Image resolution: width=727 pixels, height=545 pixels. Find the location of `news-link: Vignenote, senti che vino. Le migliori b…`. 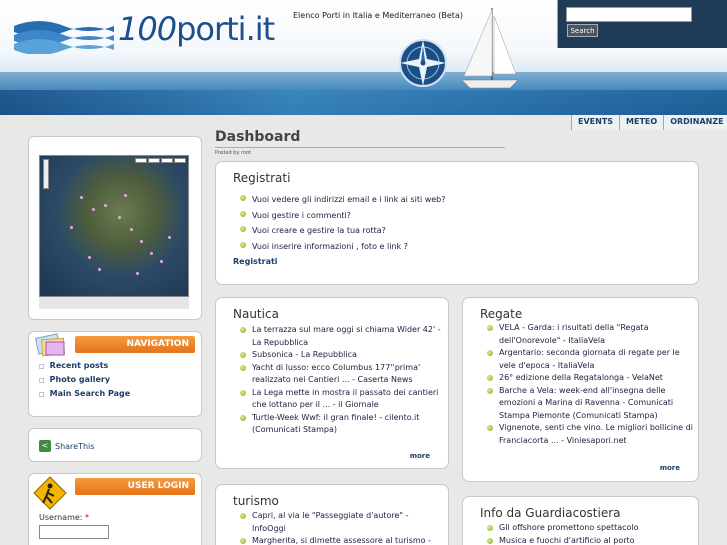

news-link: Vignenote, senti che vino. Le migliori b… is located at coordinates (593, 434).